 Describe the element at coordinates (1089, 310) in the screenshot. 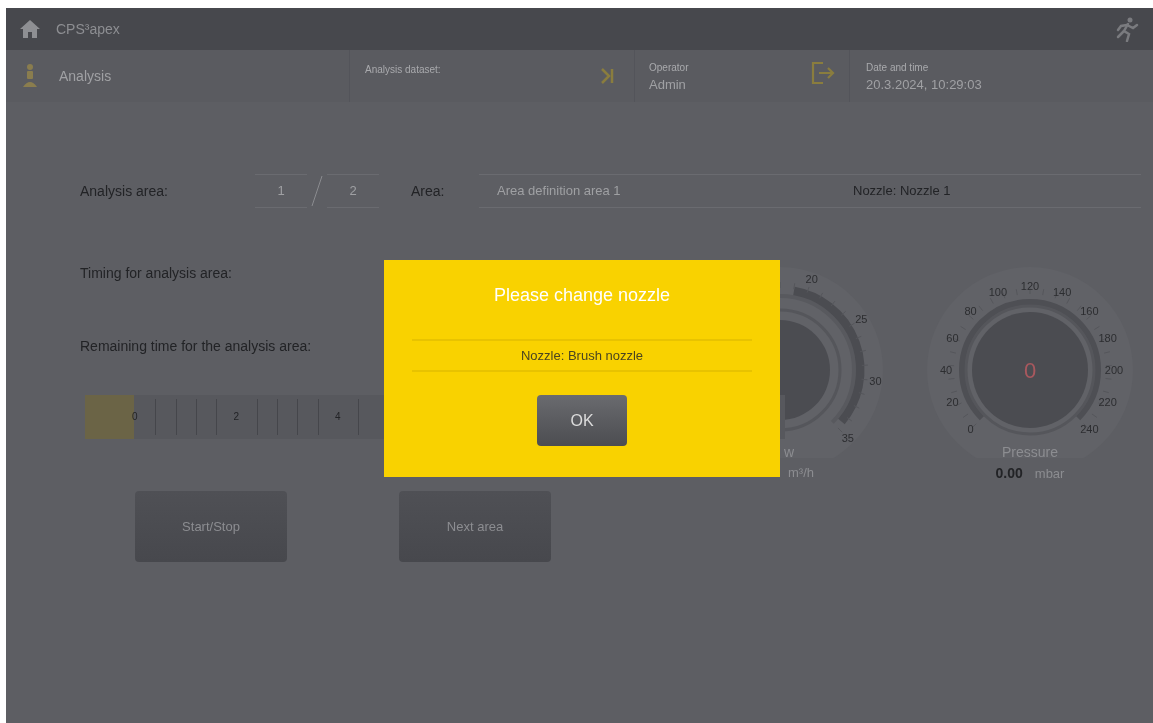

I see `gauge-tick-label: 160` at that location.